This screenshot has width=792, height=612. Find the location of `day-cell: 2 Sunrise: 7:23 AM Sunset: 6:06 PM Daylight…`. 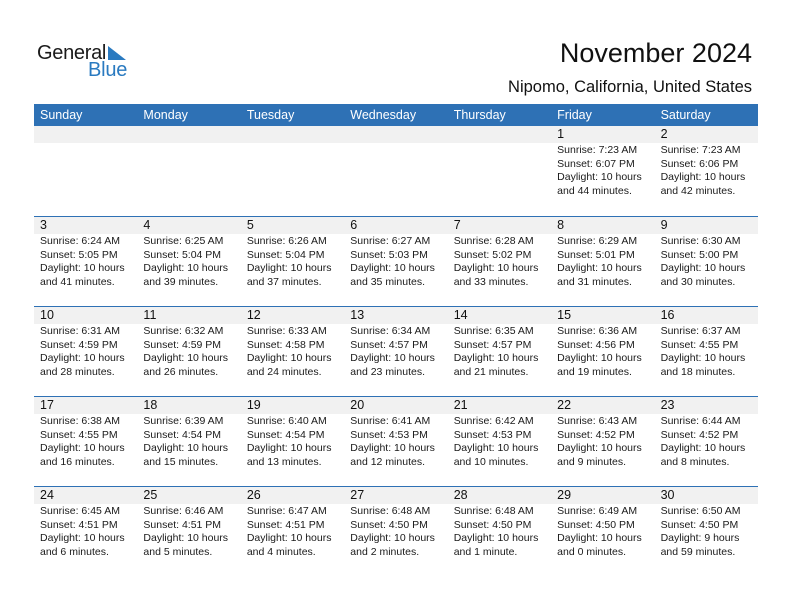

day-cell: 2 Sunrise: 7:23 AM Sunset: 6:06 PM Daylight… is located at coordinates (706, 171).